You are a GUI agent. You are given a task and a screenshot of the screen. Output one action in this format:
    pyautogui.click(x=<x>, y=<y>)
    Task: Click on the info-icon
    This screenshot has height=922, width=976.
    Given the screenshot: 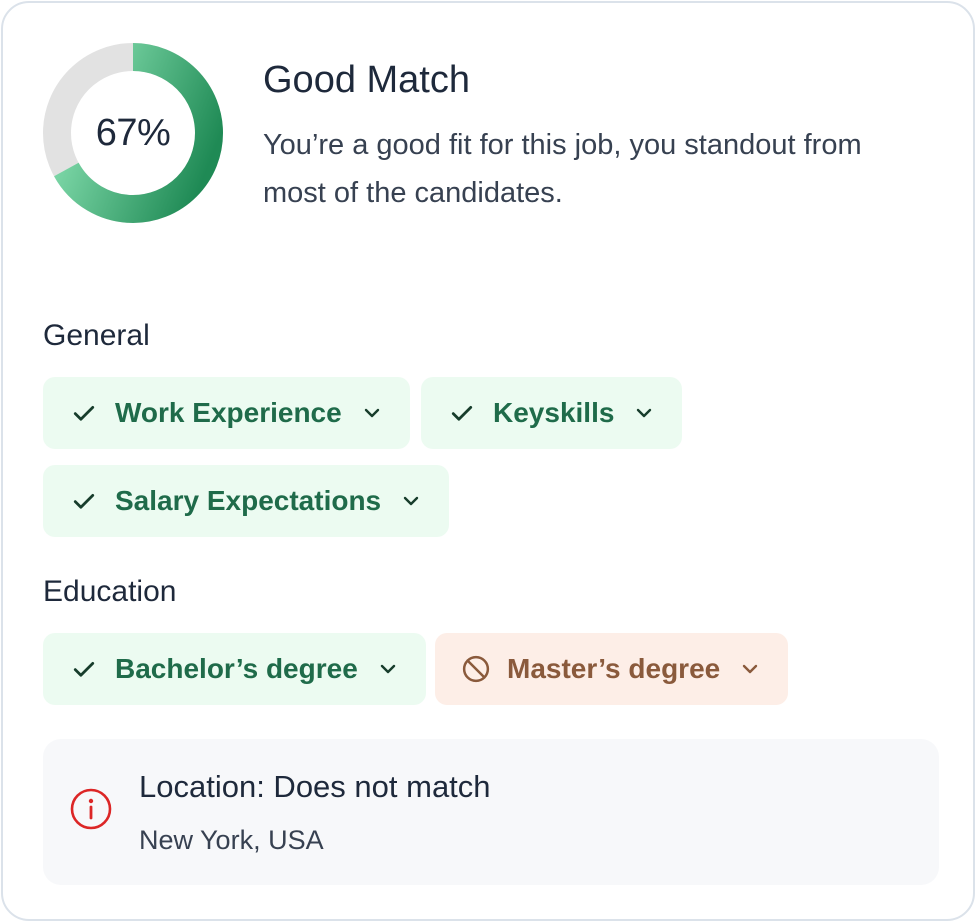 What is the action you would take?
    pyautogui.click(x=91, y=809)
    